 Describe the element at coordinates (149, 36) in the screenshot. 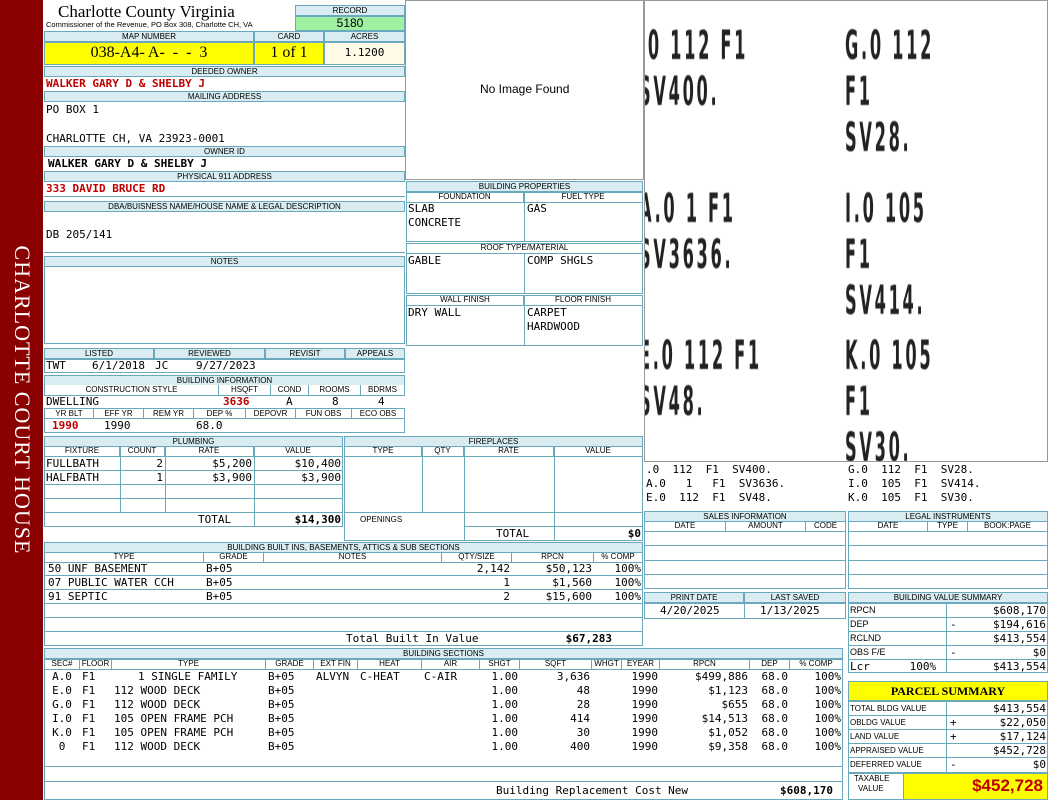

I see `map-number-label: MAP NUMBER` at that location.